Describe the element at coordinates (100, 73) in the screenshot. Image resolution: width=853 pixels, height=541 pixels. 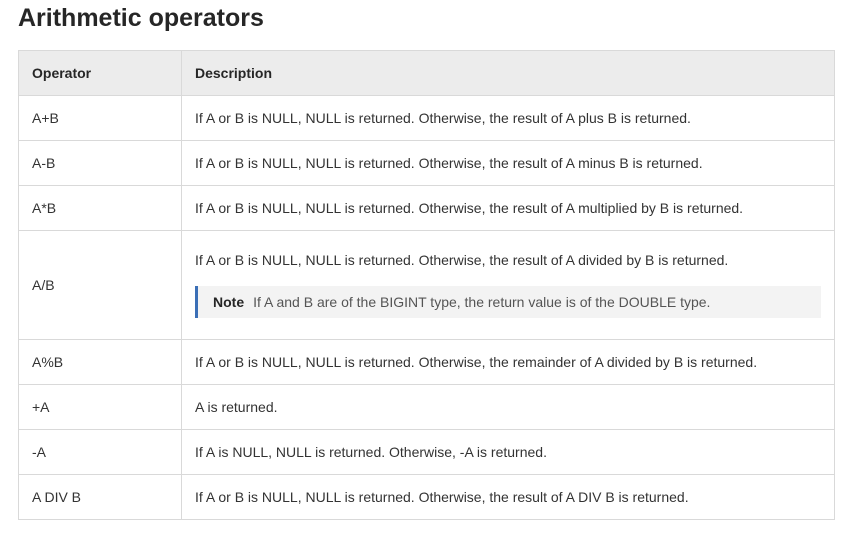
I see `header-operator: Operator` at that location.